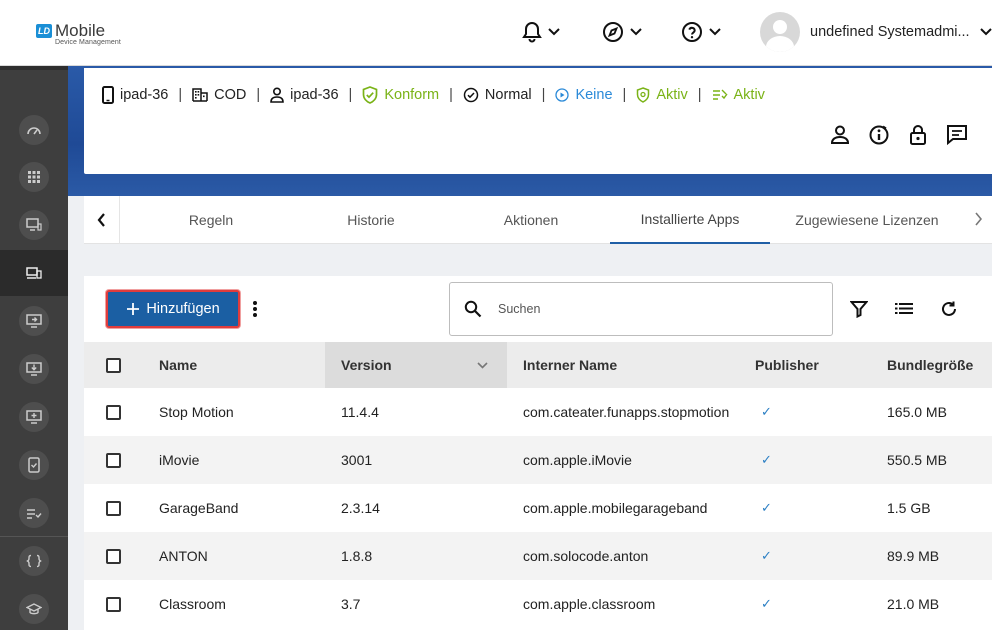 Image resolution: width=992 pixels, height=630 pixels. Describe the element at coordinates (584, 95) in the screenshot. I see `lost-mode-status: Keine` at that location.